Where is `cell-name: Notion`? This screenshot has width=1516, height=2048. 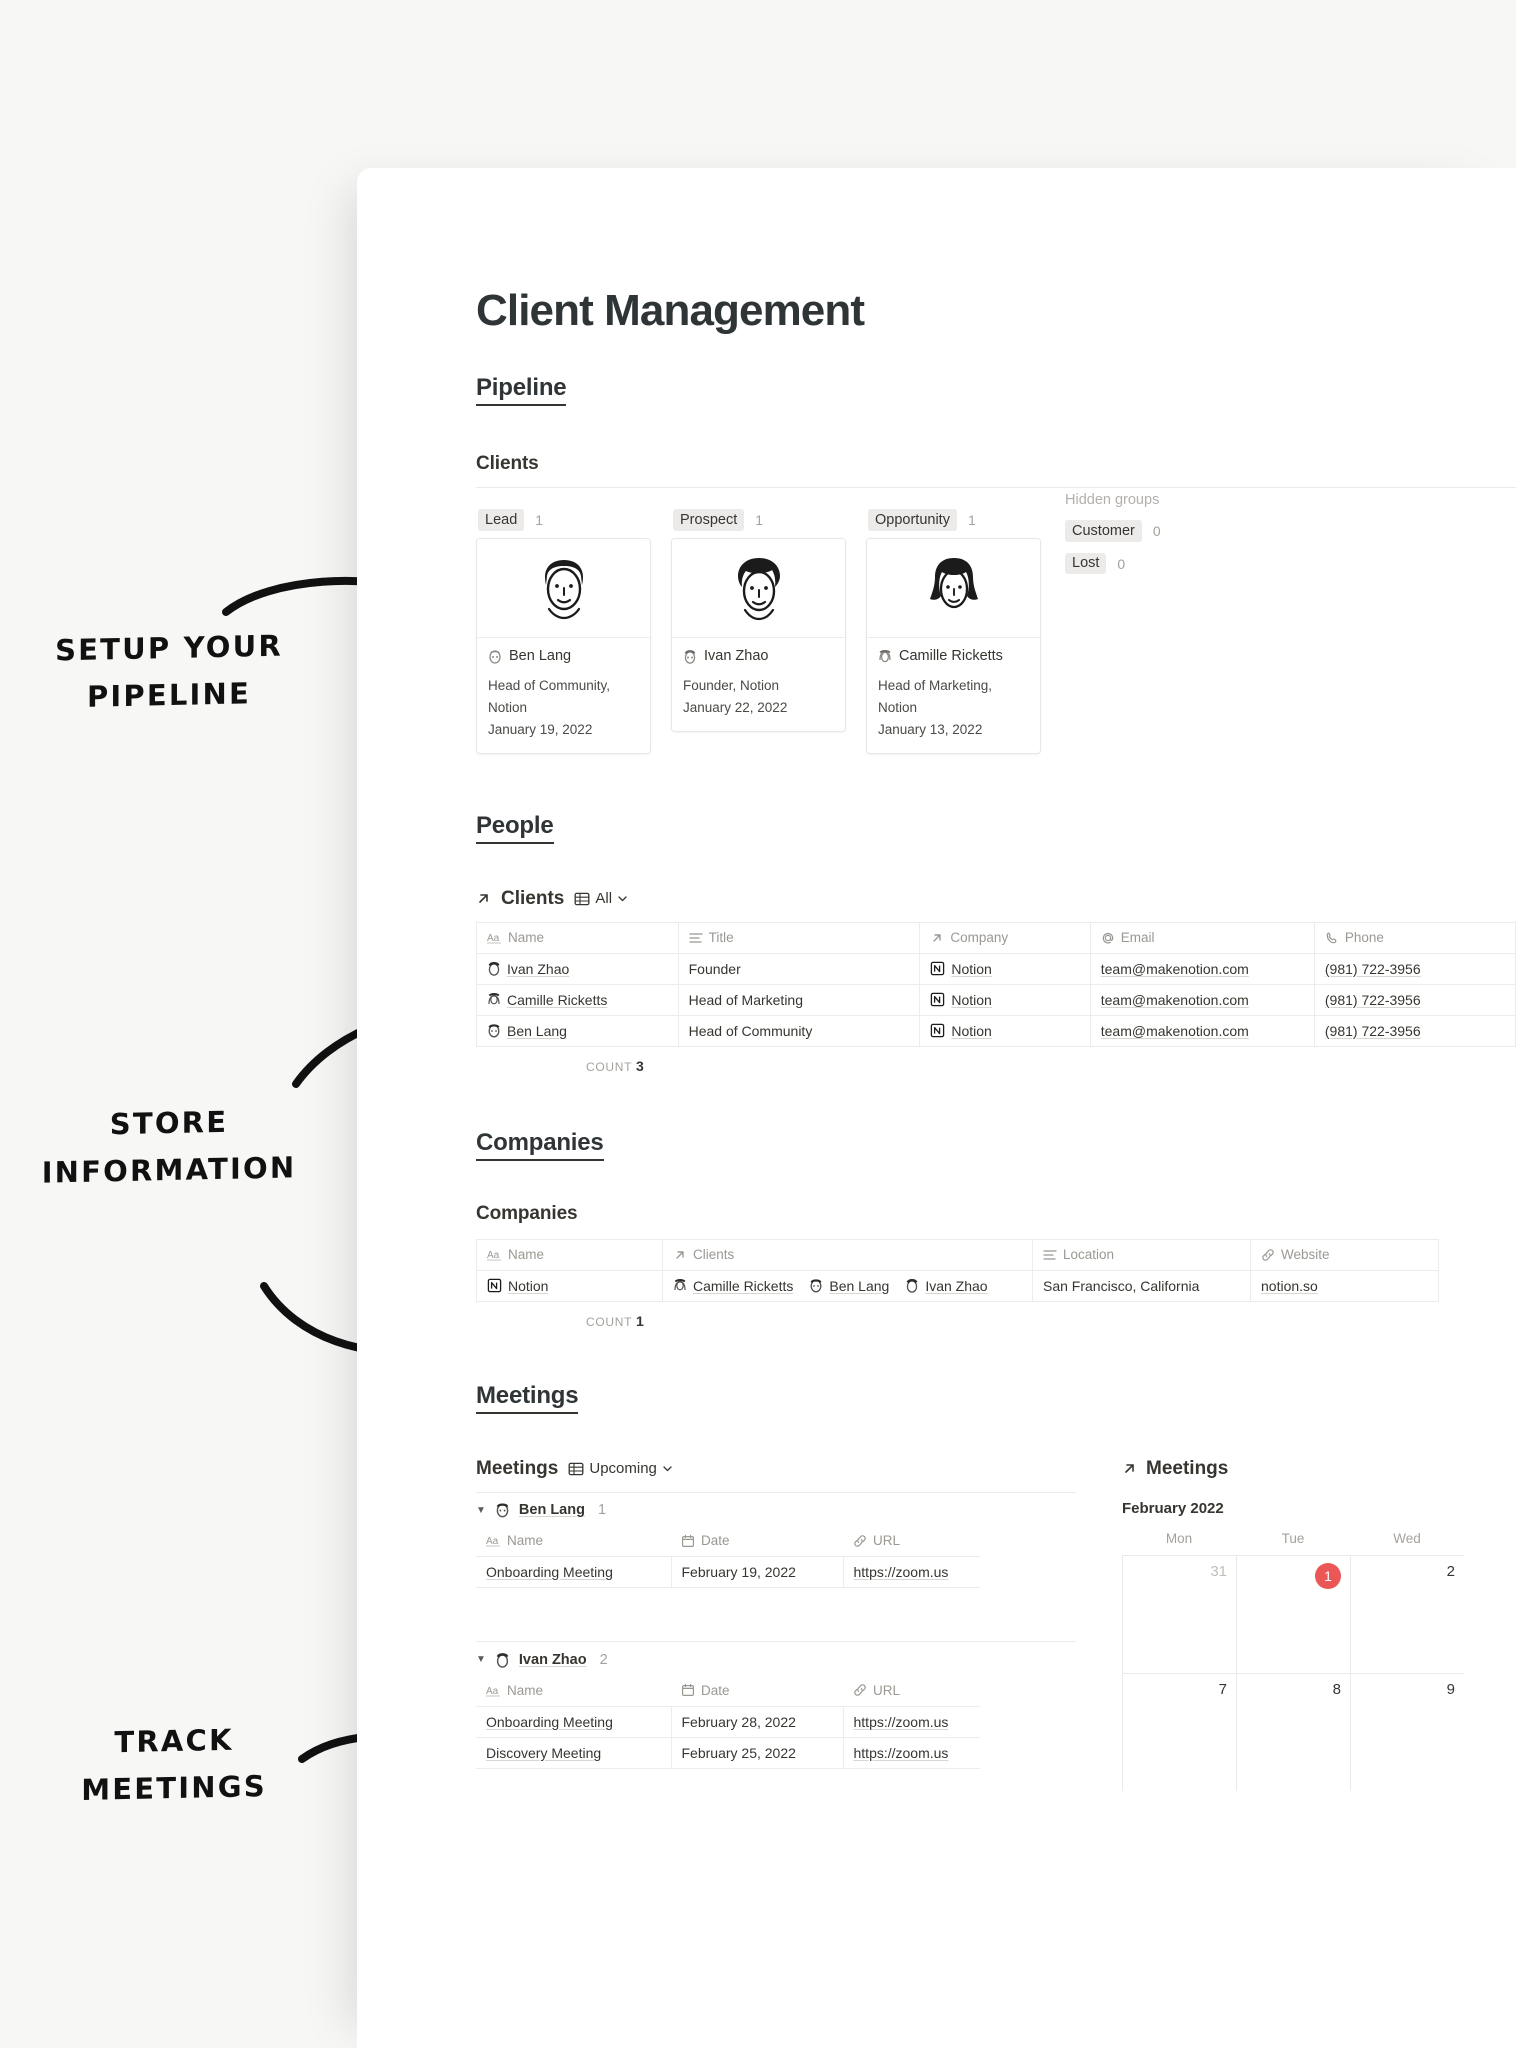
cell-name: Notion is located at coordinates (569, 1285).